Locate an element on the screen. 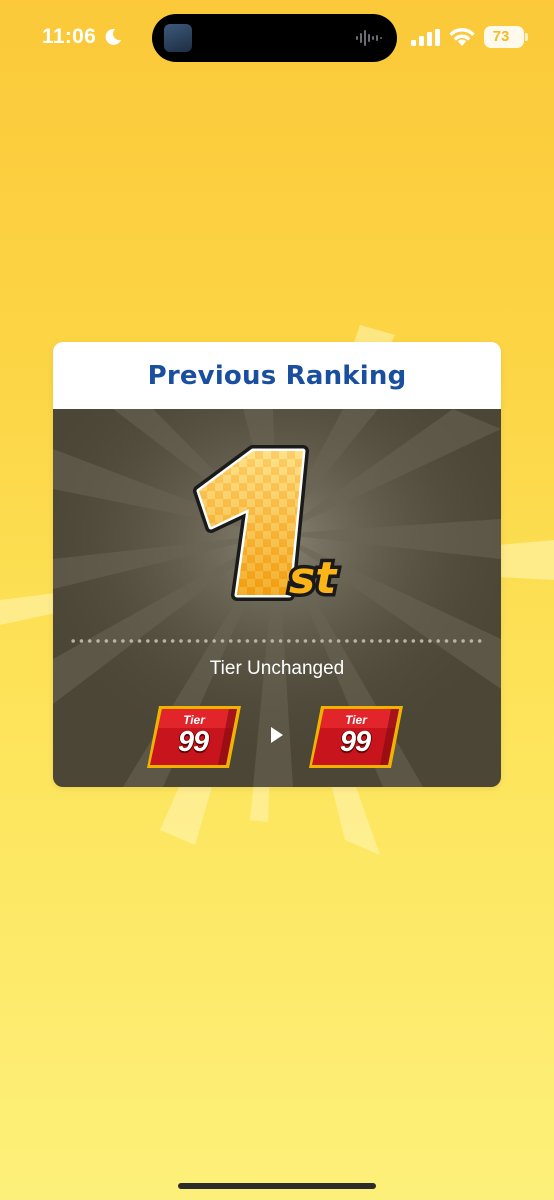 Image resolution: width=554 pixels, height=1200 pixels. status-bar: 11:06 73 is located at coordinates (277, 38).